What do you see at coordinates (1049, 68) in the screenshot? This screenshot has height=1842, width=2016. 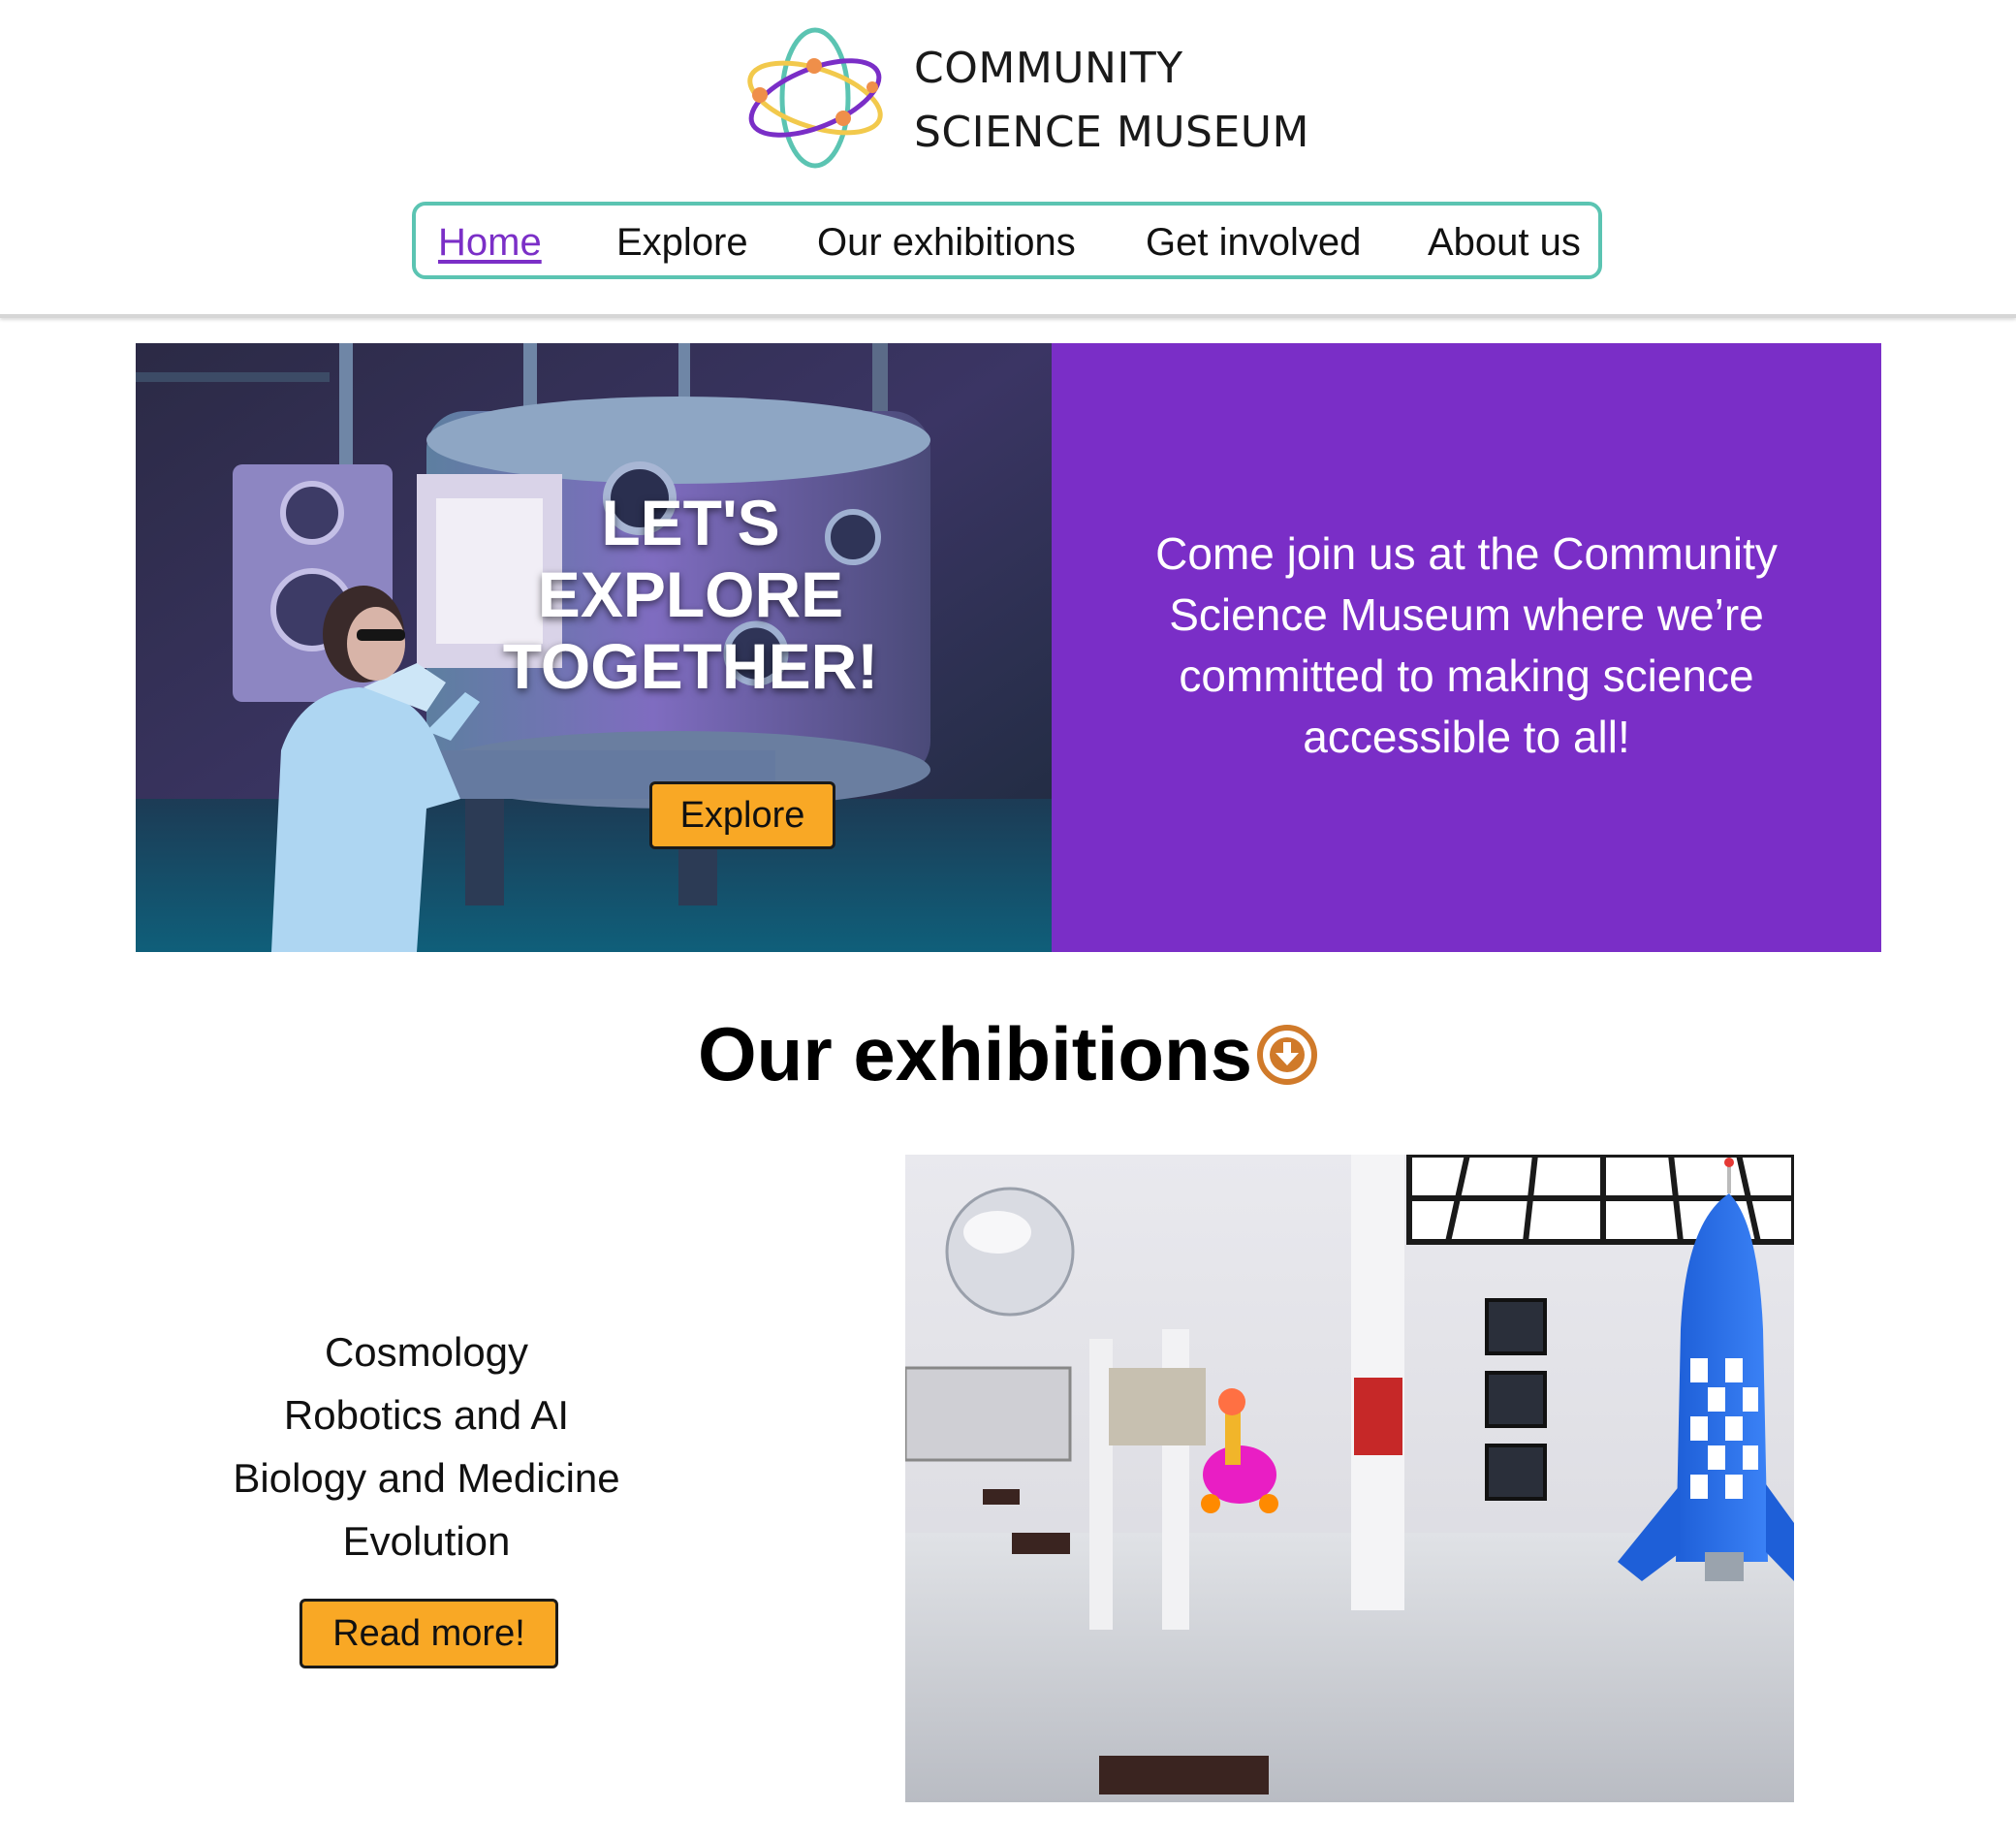 I see `site-name-line1: COMMUNITY` at bounding box center [1049, 68].